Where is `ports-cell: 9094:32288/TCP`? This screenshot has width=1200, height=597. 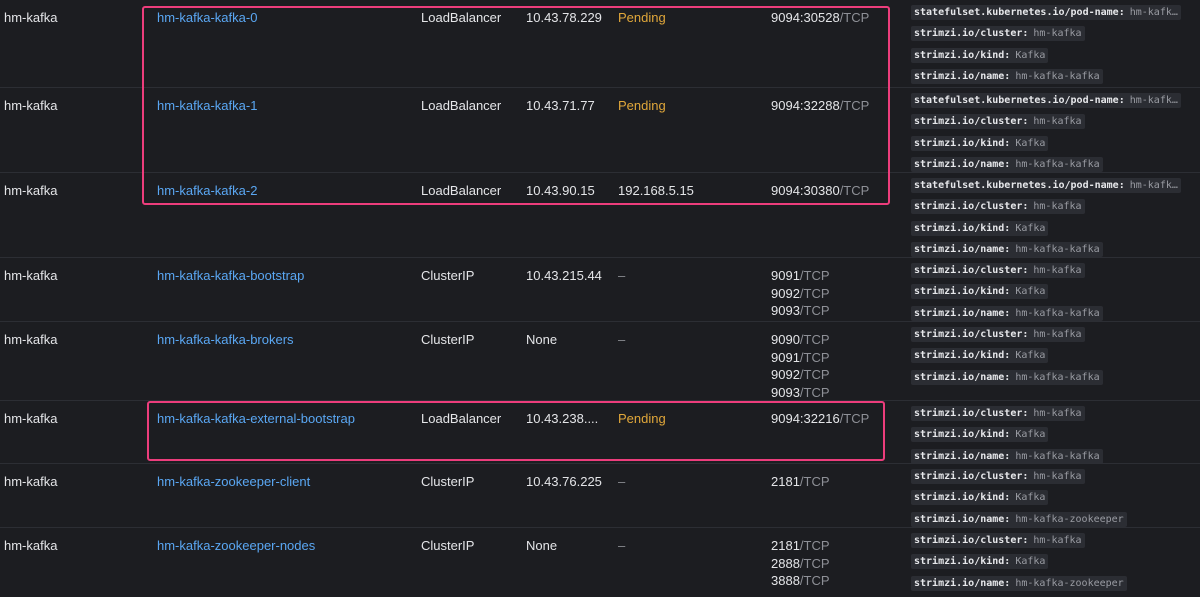 ports-cell: 9094:32288/TCP is located at coordinates (820, 106).